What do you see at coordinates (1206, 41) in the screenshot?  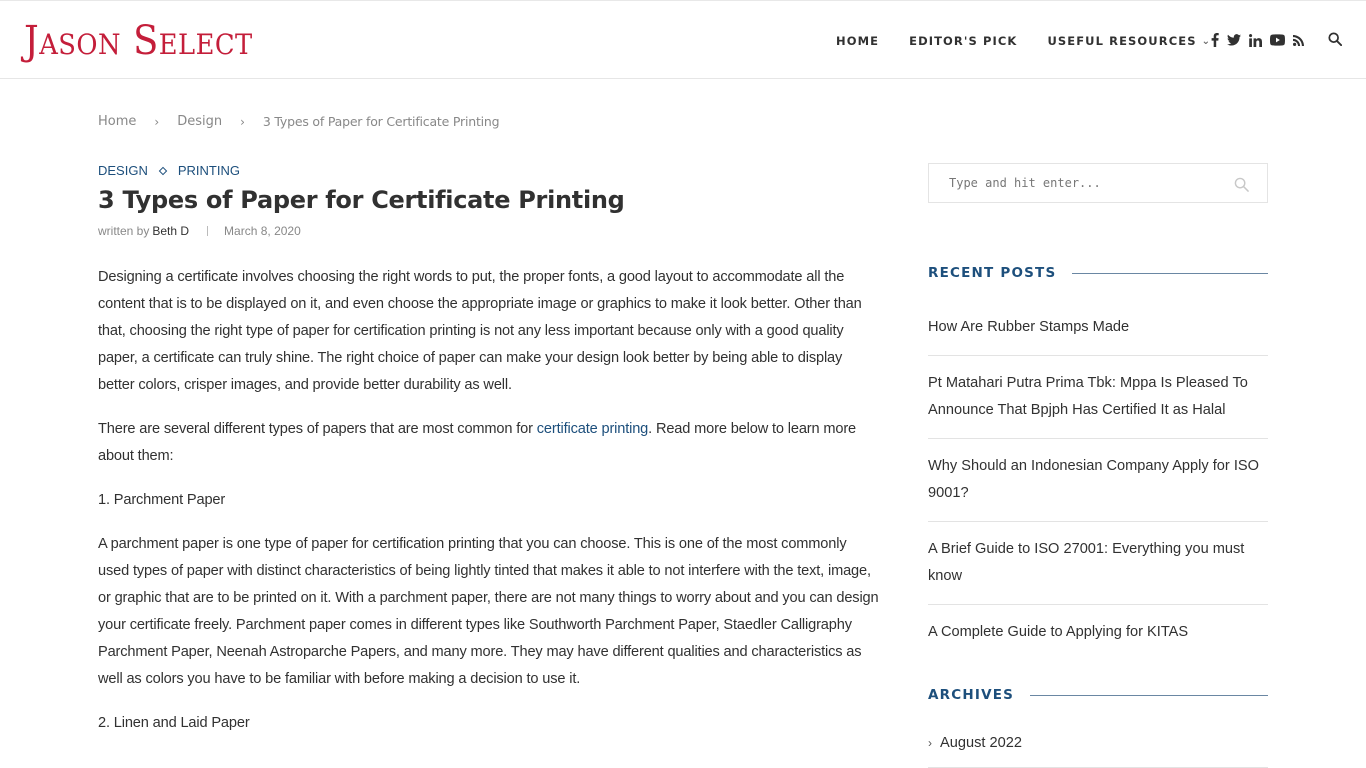 I see `chevron-down-icon: ⌄` at bounding box center [1206, 41].